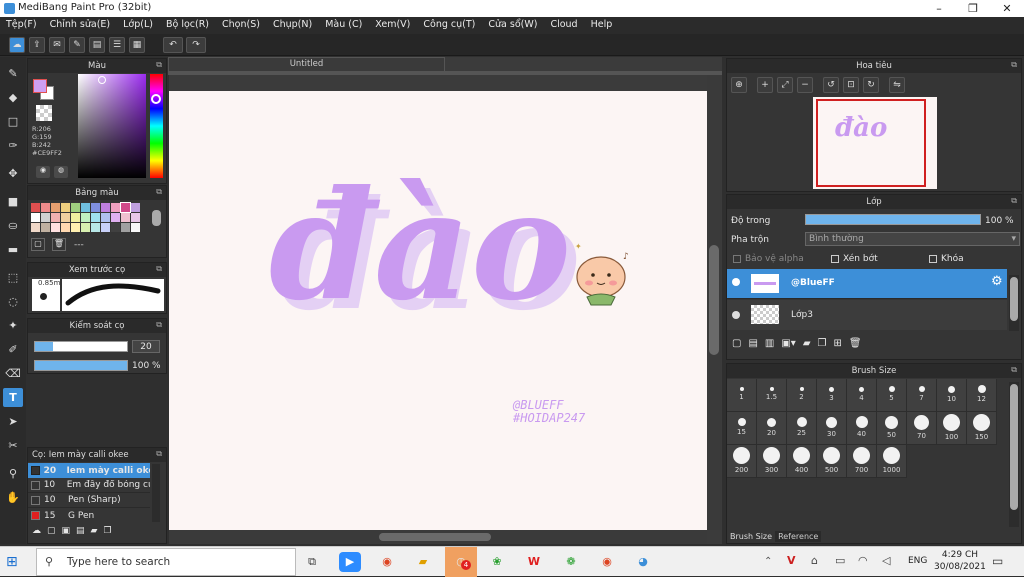  What do you see at coordinates (13, 201) in the screenshot?
I see `fill-rect-tool-icon: ■` at bounding box center [13, 201].